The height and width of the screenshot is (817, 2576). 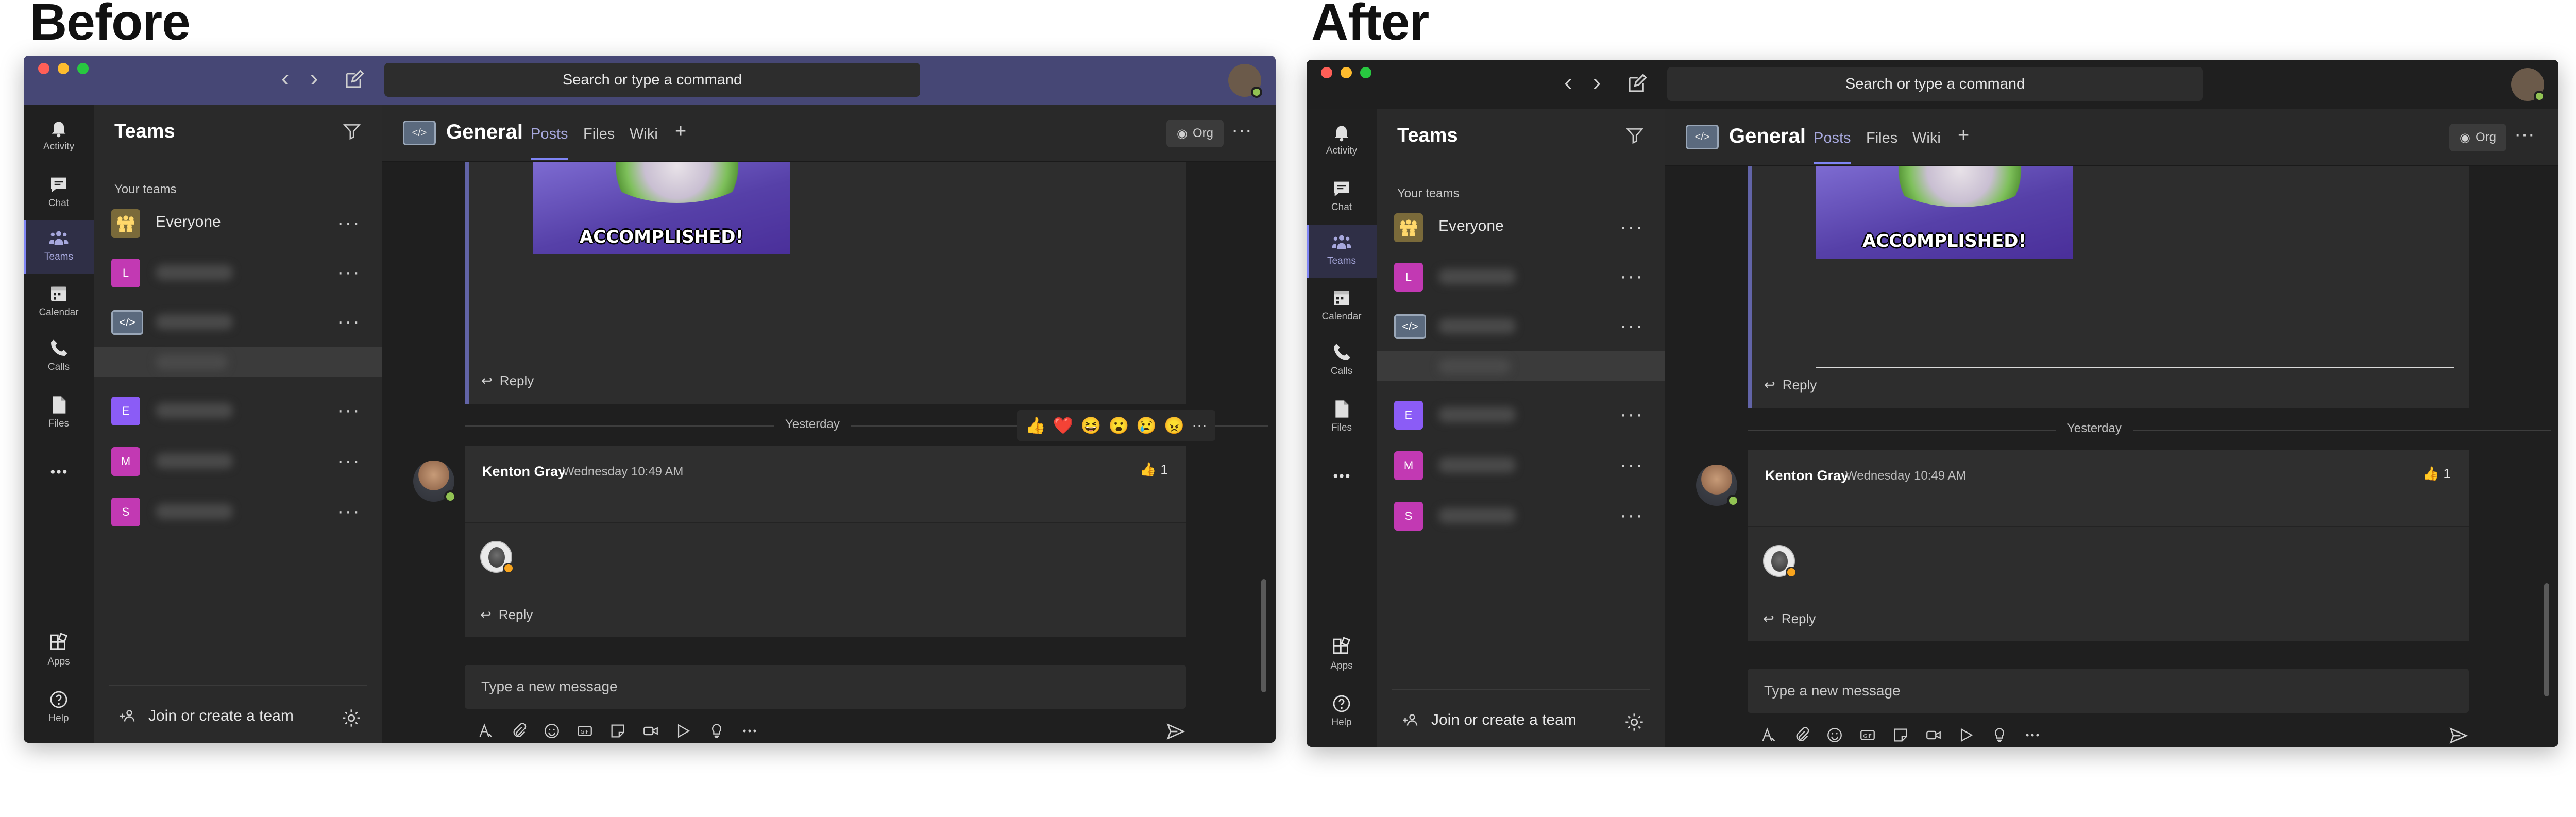 I want to click on rail-teams: Teams, so click(x=59, y=247).